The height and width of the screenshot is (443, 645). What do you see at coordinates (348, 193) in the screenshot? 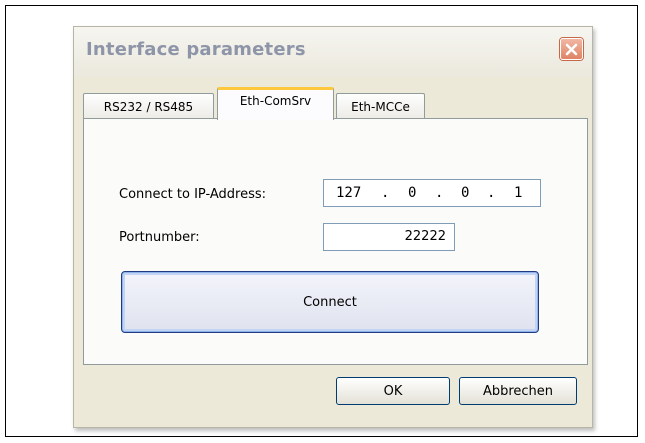
I see `ip-octet-1: 127` at bounding box center [348, 193].